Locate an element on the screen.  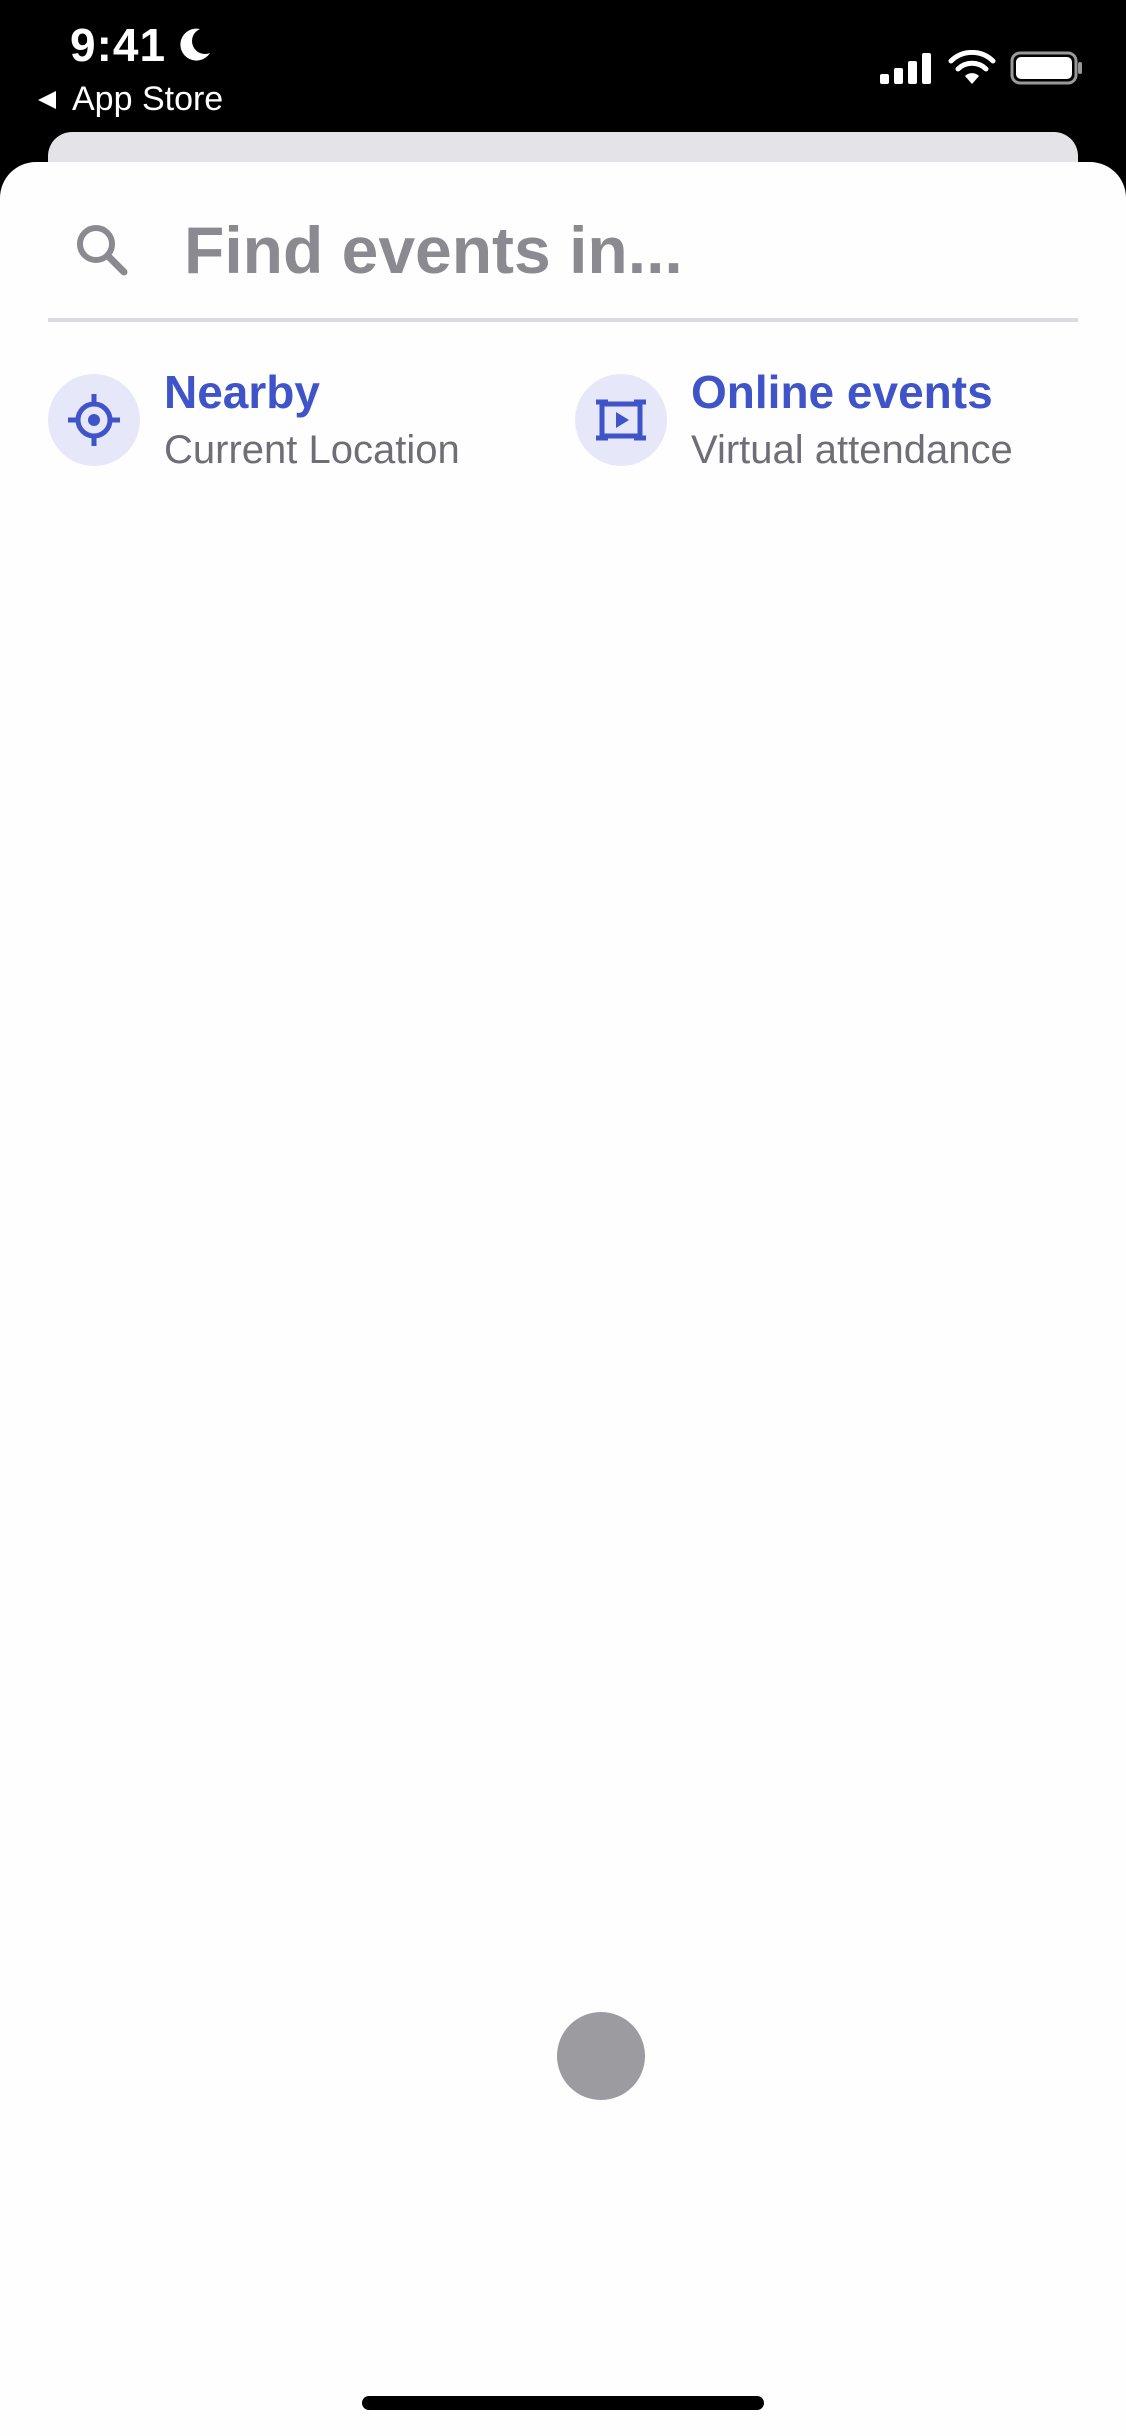
battery-icon is located at coordinates (1046, 68).